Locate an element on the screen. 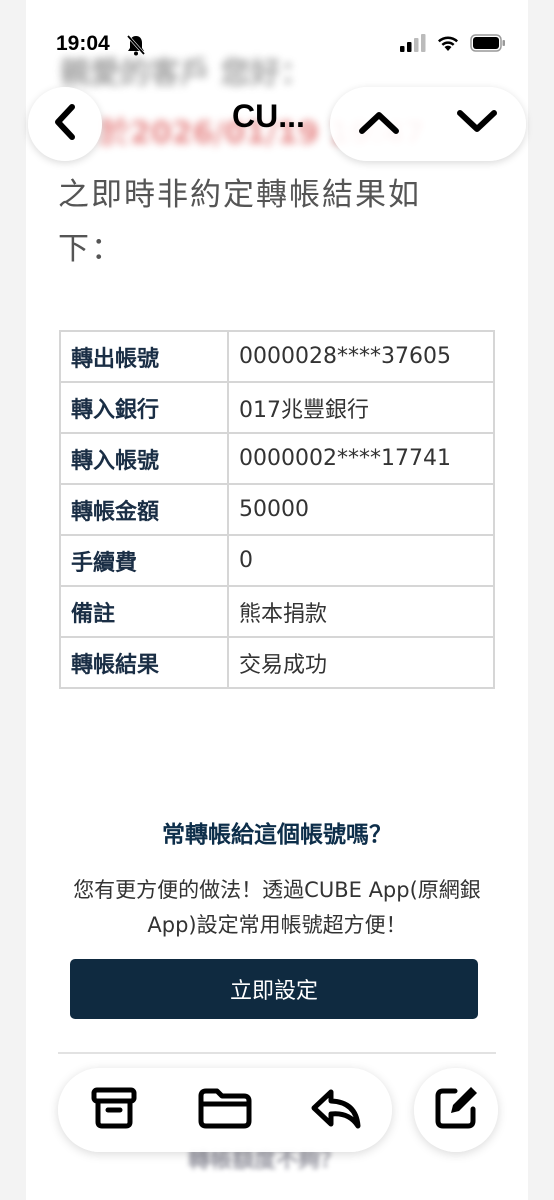 This screenshot has width=554, height=1200. previous-message-button is located at coordinates (379, 124).